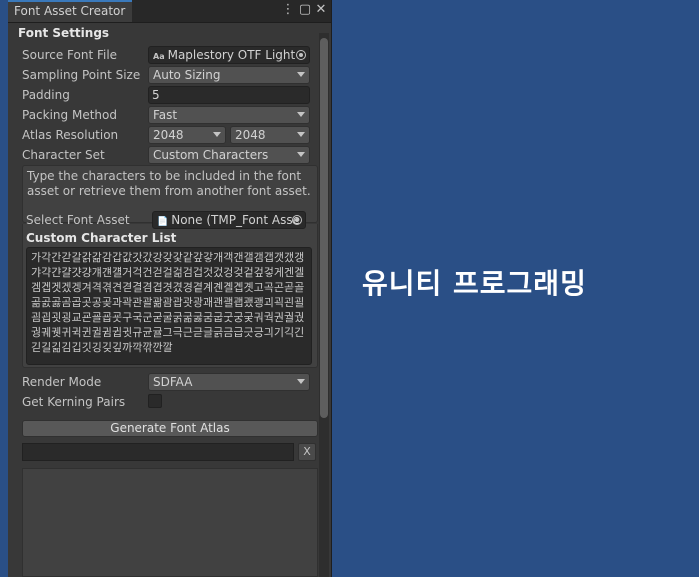 This screenshot has width=699, height=577. What do you see at coordinates (187, 75) in the screenshot?
I see `sampling-point-size-value: Auto Sizing` at bounding box center [187, 75].